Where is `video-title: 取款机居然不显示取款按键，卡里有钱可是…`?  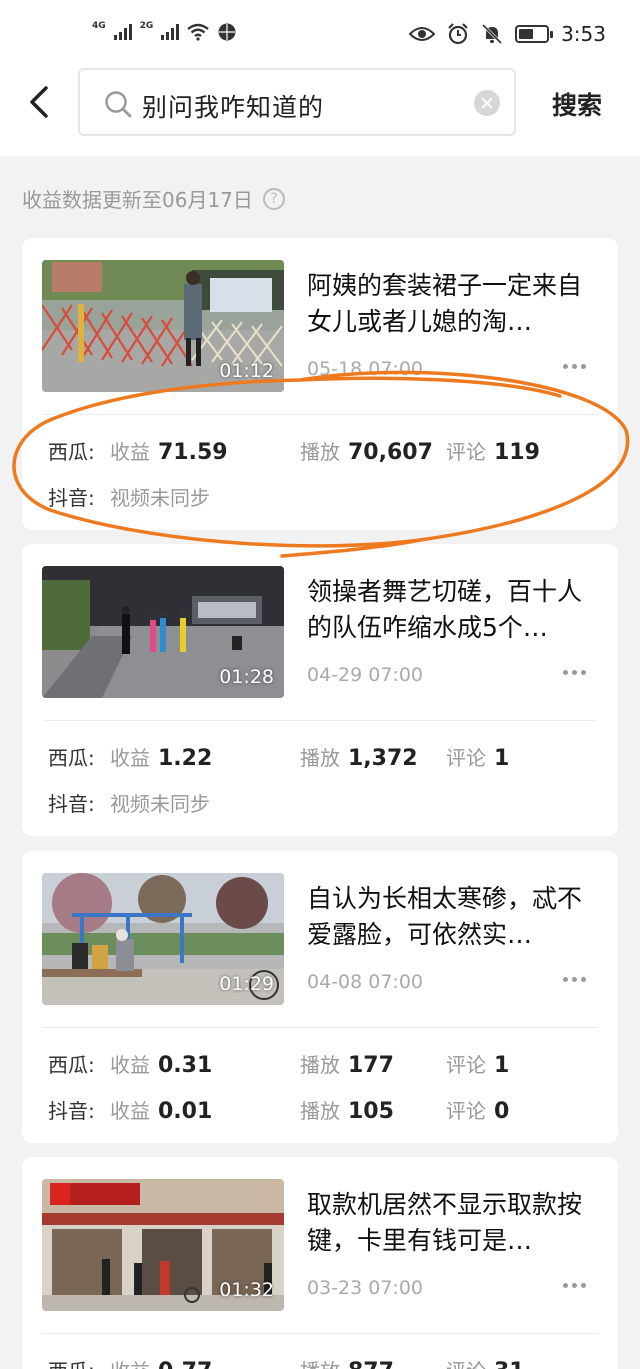
video-title: 取款机居然不显示取款按键，卡里有钱可是… is located at coordinates (452, 1223).